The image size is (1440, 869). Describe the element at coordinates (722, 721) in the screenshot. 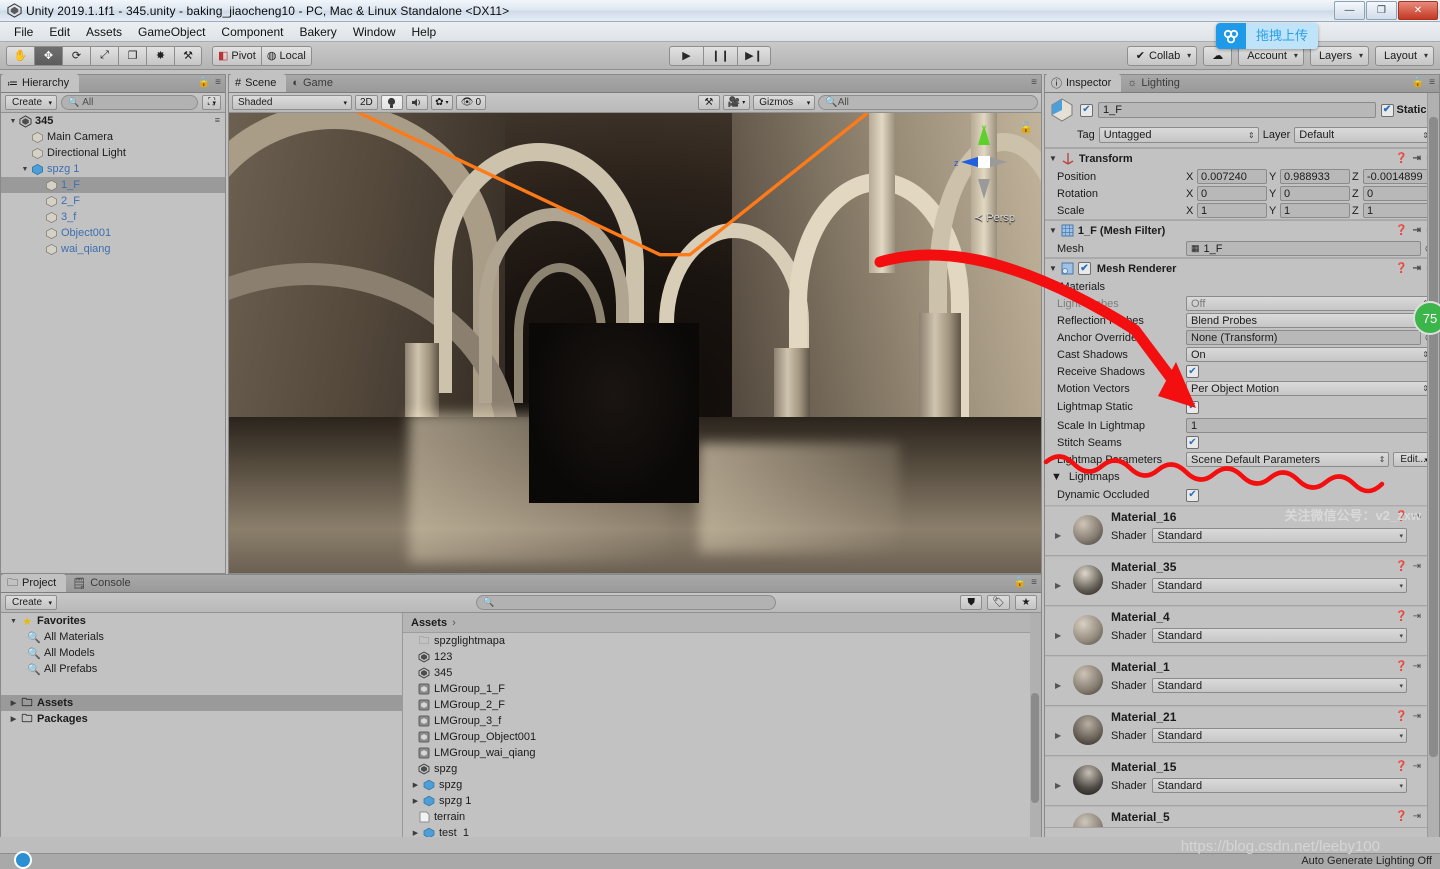

I see `asset-row-lmgroup-3f: LMGroup_3_f` at that location.